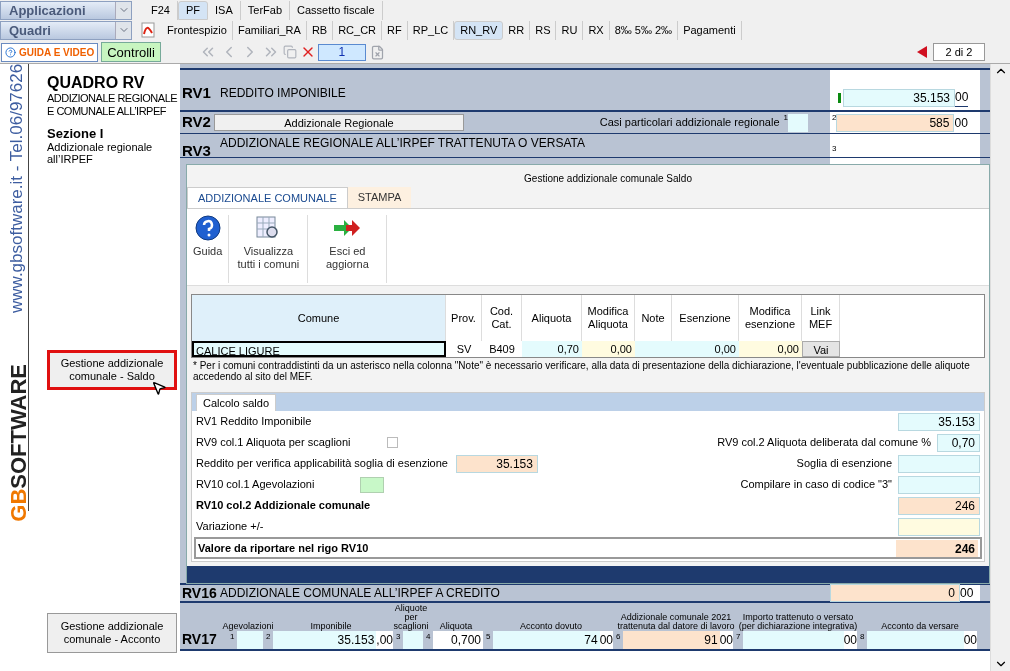 The width and height of the screenshot is (1010, 671). Describe the element at coordinates (233, 637) in the screenshot. I see `field-index: 1` at that location.